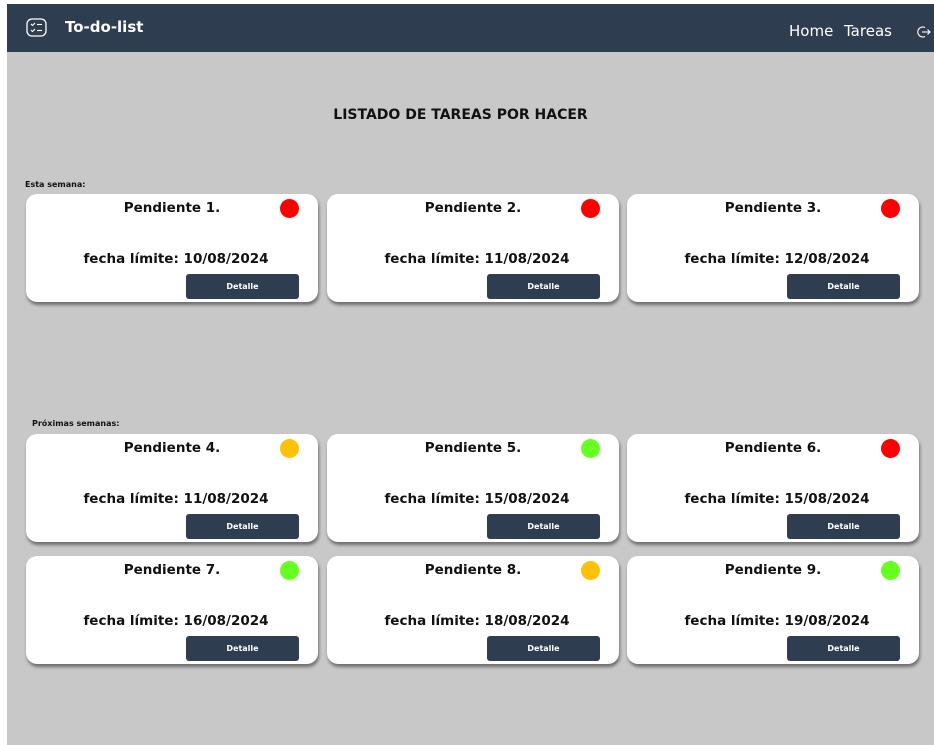  I want to click on brand-title: To-do-list, so click(104, 27).